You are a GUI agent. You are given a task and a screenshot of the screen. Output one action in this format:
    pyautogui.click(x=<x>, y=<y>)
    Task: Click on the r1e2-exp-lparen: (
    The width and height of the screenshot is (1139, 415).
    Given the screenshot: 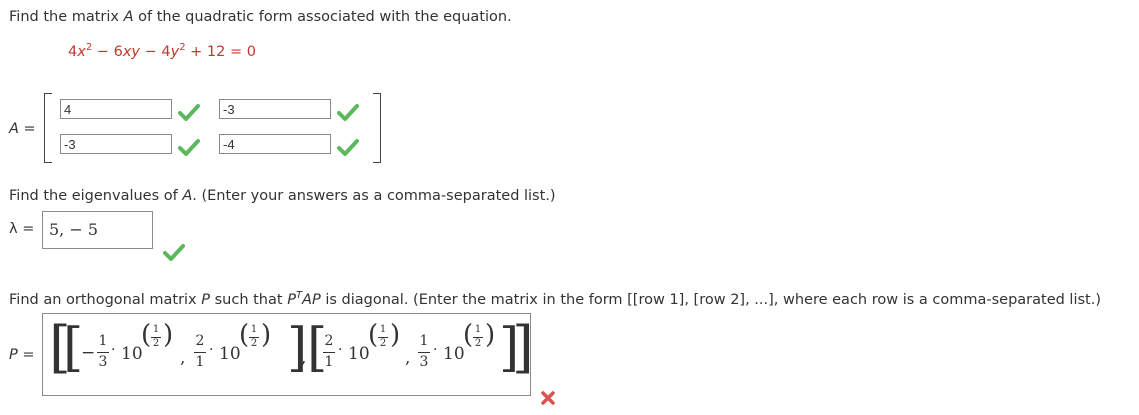 What is the action you would take?
    pyautogui.click(x=244, y=335)
    